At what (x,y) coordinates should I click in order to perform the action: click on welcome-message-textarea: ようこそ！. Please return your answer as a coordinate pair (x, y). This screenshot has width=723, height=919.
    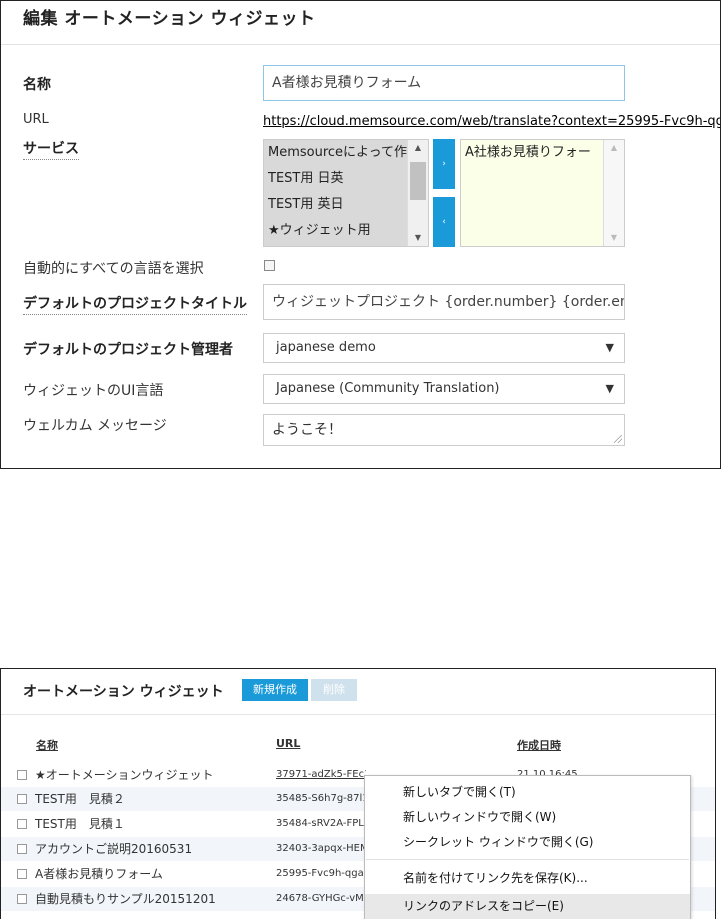
    Looking at the image, I should click on (444, 430).